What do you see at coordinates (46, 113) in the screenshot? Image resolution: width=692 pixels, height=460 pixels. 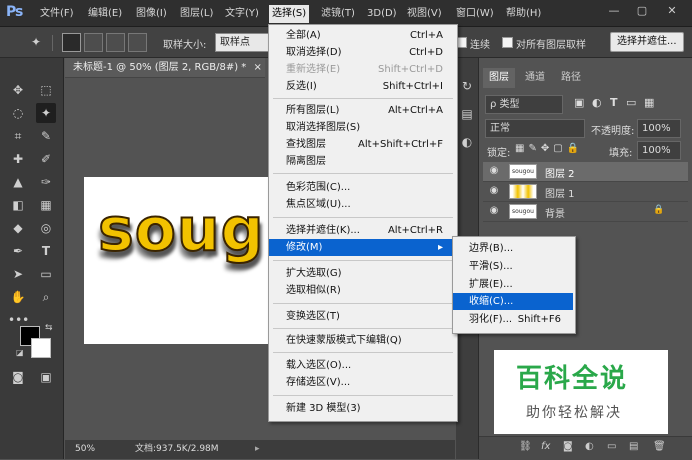 I see `magic-wand-tool-icon: ✦` at bounding box center [46, 113].